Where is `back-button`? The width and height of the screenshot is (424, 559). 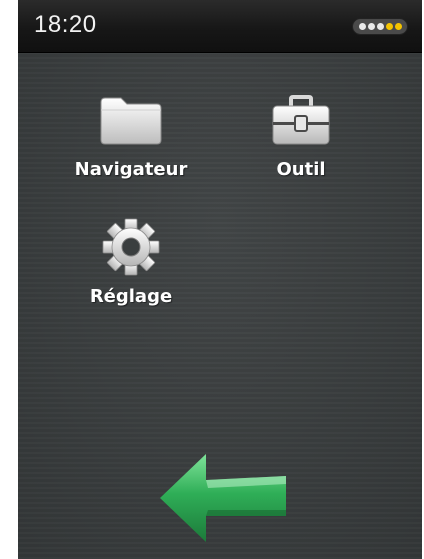
back-button is located at coordinates (222, 496).